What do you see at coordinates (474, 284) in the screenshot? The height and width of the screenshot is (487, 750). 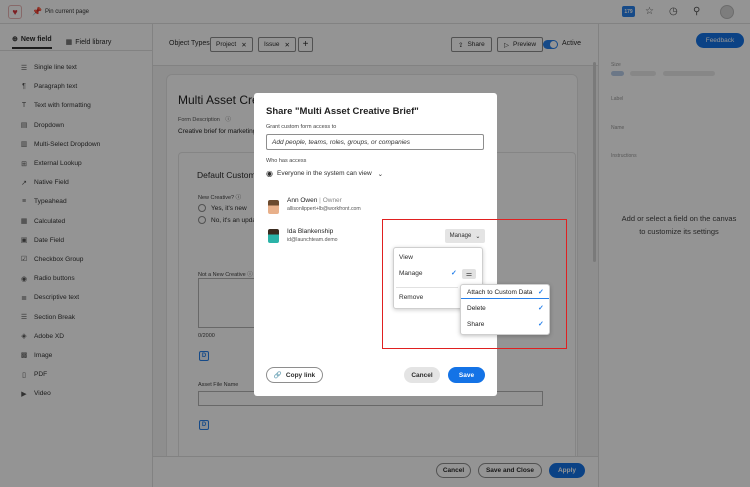 I see `highlight-annotation-box` at bounding box center [474, 284].